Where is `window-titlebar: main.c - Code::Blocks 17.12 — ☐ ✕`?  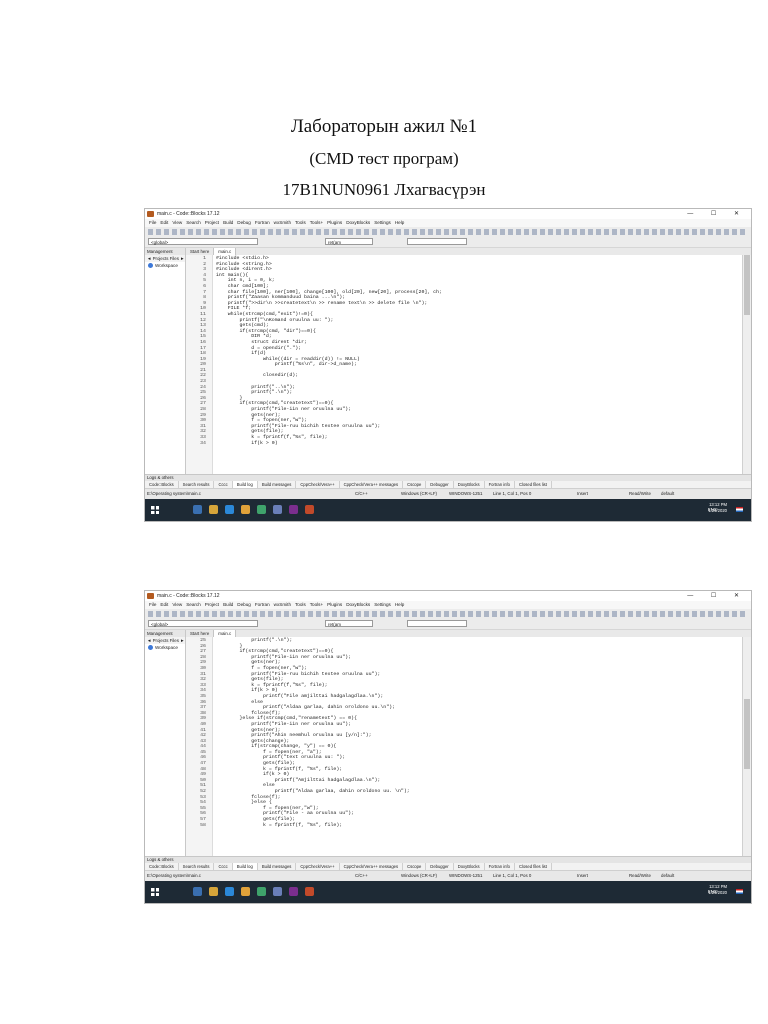 window-titlebar: main.c - Code::Blocks 17.12 — ☐ ✕ is located at coordinates (448, 214).